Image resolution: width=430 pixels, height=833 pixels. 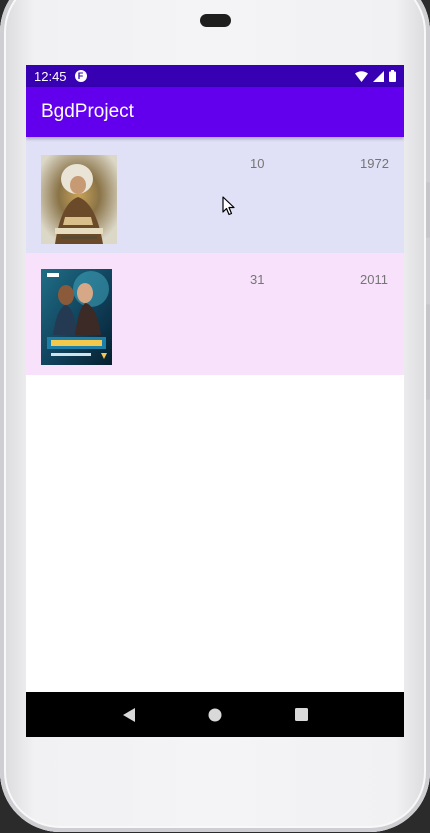 I want to click on list-item: 31 2011, so click(x=215, y=314).